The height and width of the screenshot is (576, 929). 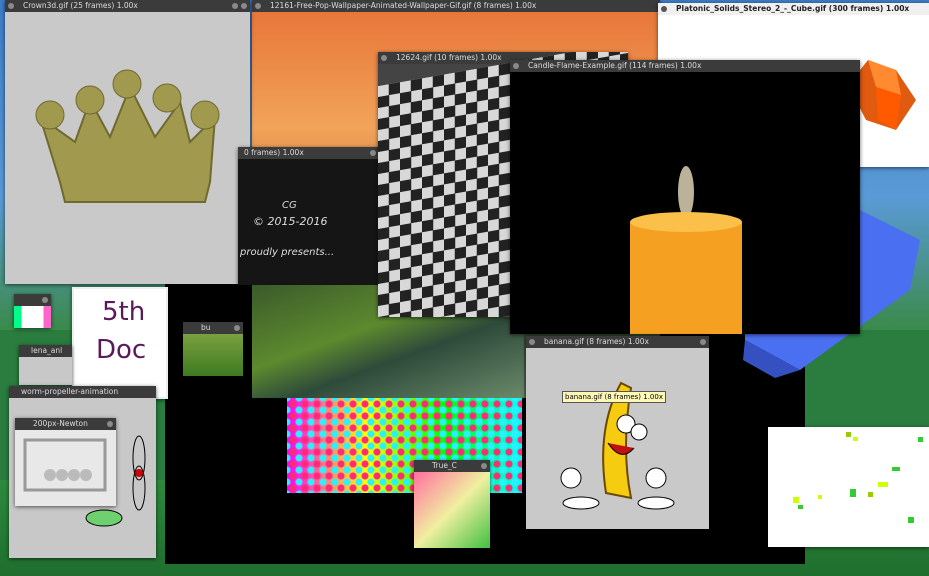 I want to click on window-title: banana.gif (8 frames) 1.00x, so click(x=596, y=341).